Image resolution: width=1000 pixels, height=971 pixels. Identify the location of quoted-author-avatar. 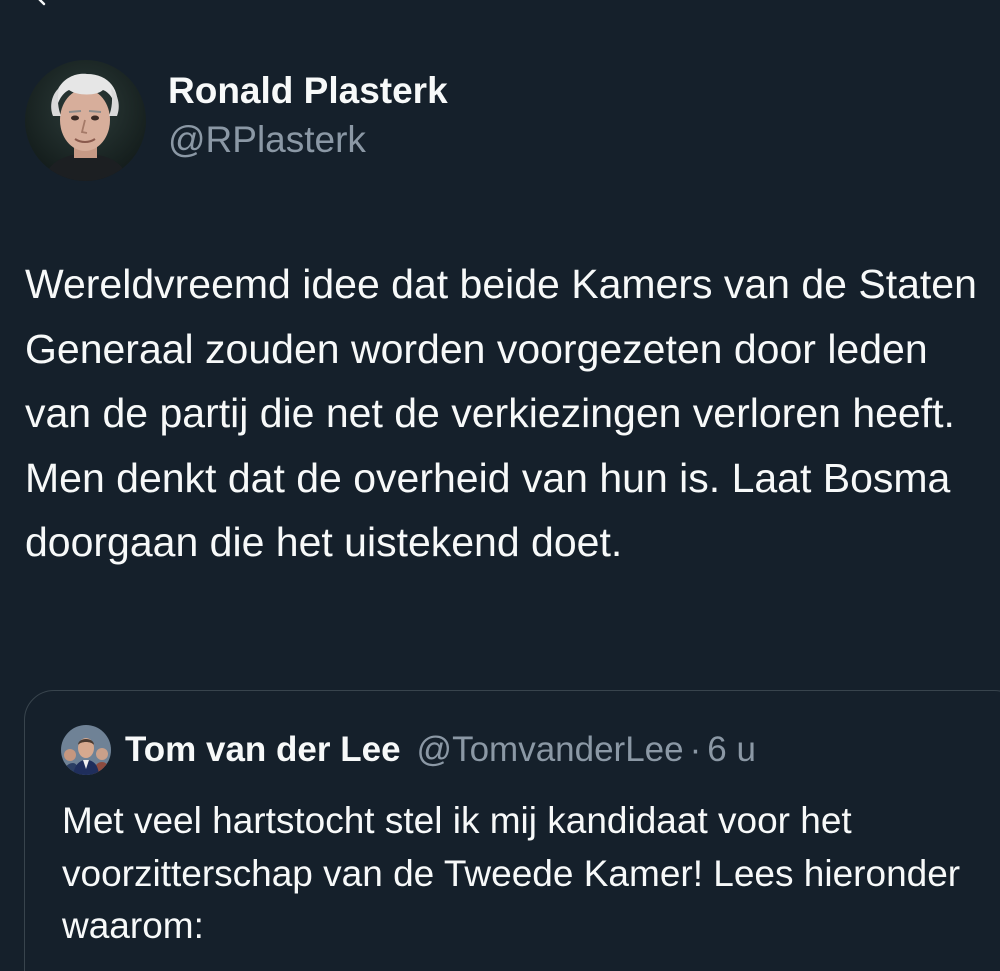
(86, 750).